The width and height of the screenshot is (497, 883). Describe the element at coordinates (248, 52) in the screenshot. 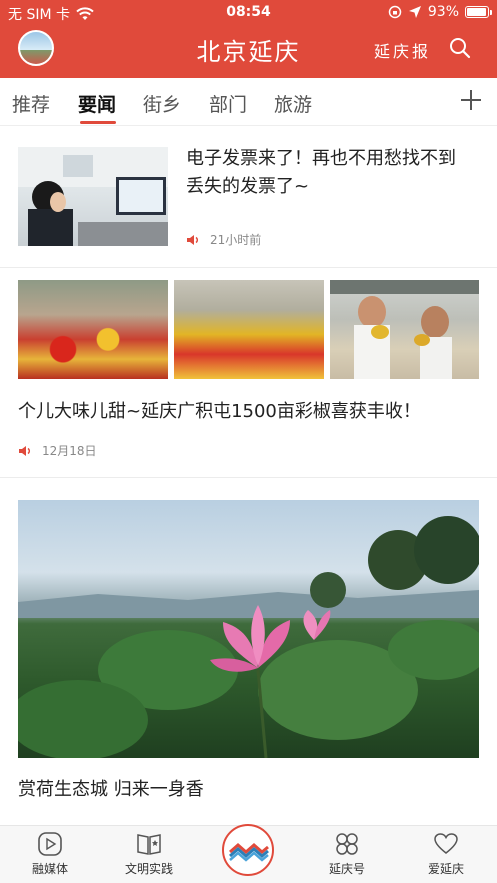

I see `app-bar: 北京延庆 延庆报` at that location.